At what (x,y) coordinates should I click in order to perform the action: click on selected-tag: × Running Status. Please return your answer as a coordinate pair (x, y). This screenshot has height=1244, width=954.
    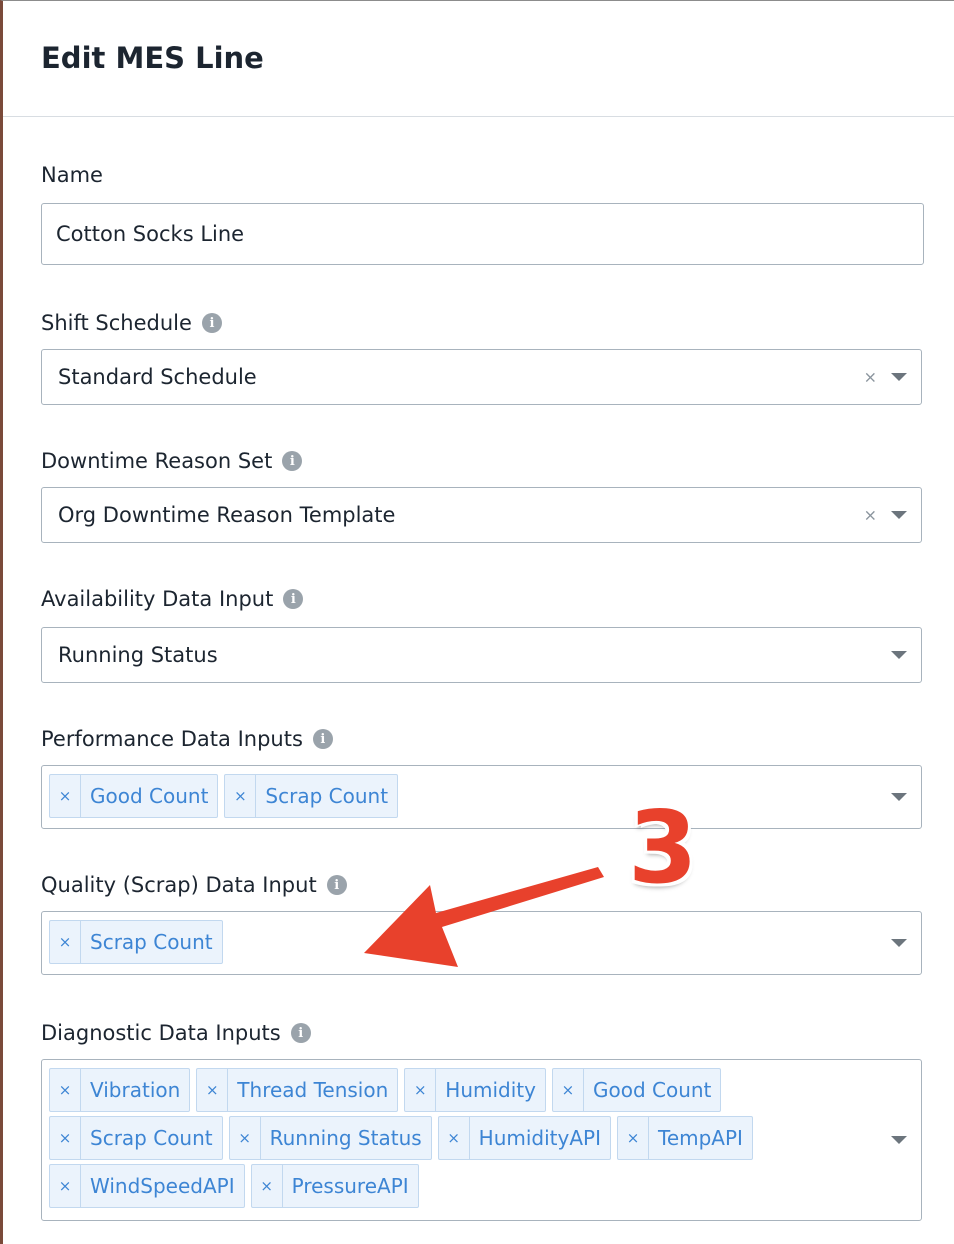
    Looking at the image, I should click on (330, 1138).